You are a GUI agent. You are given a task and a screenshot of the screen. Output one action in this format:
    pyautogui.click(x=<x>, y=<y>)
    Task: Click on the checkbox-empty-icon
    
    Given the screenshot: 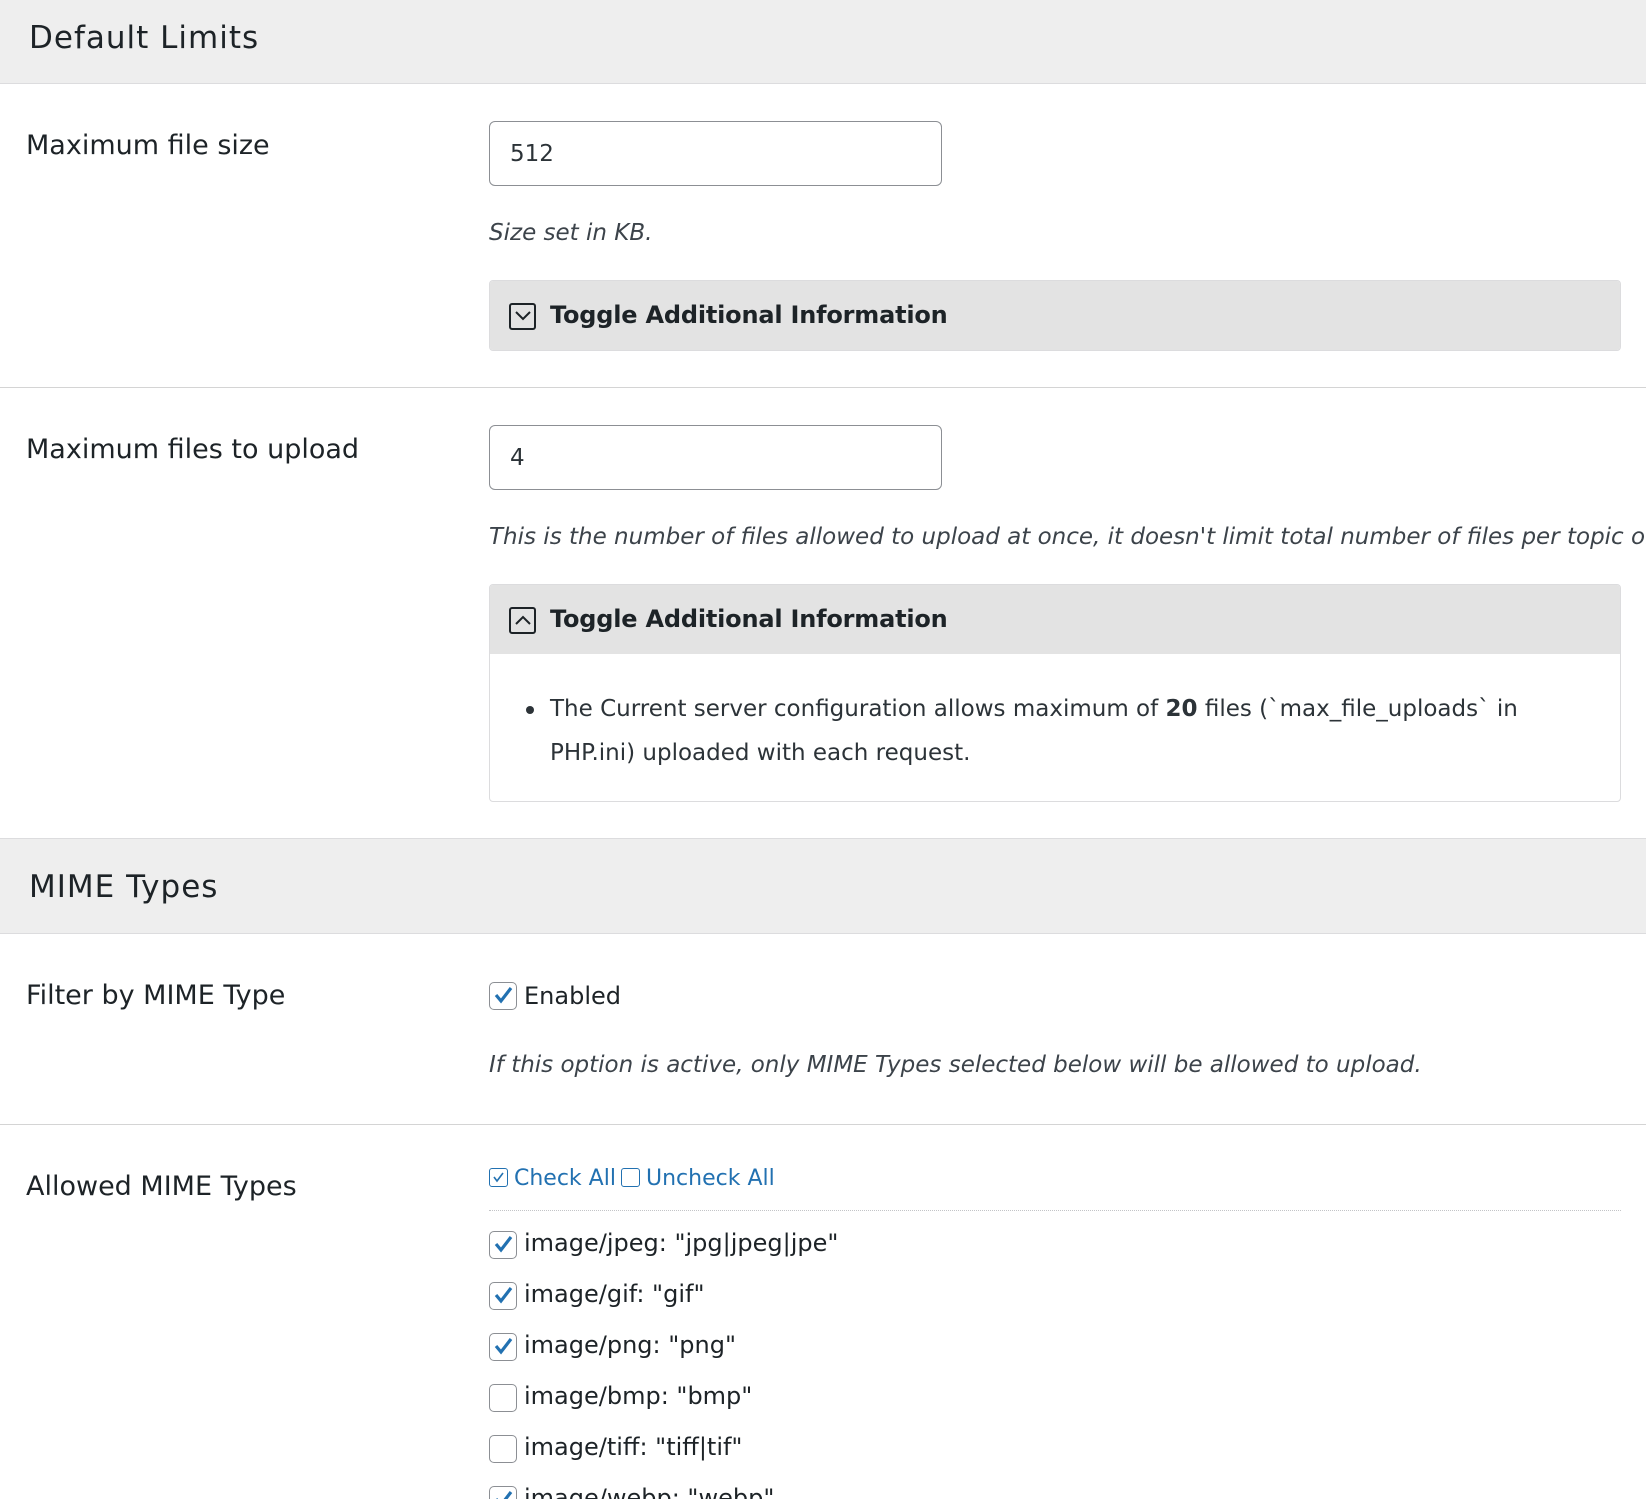 What is the action you would take?
    pyautogui.click(x=630, y=1177)
    